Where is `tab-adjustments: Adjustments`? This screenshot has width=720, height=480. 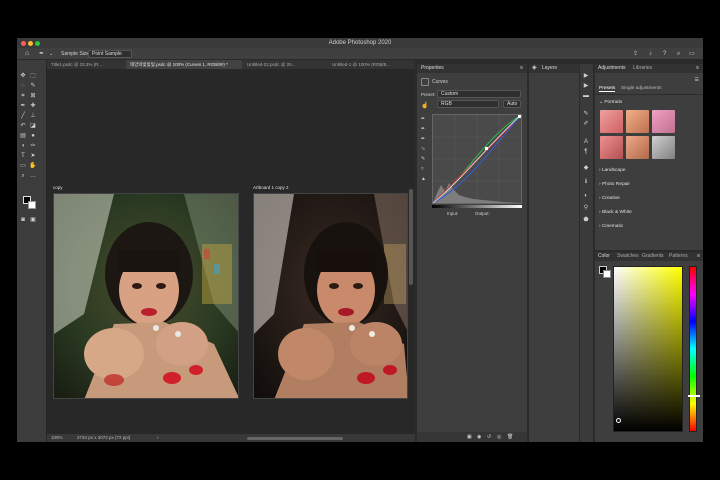
tab-adjustments: Adjustments is located at coordinates (612, 68).